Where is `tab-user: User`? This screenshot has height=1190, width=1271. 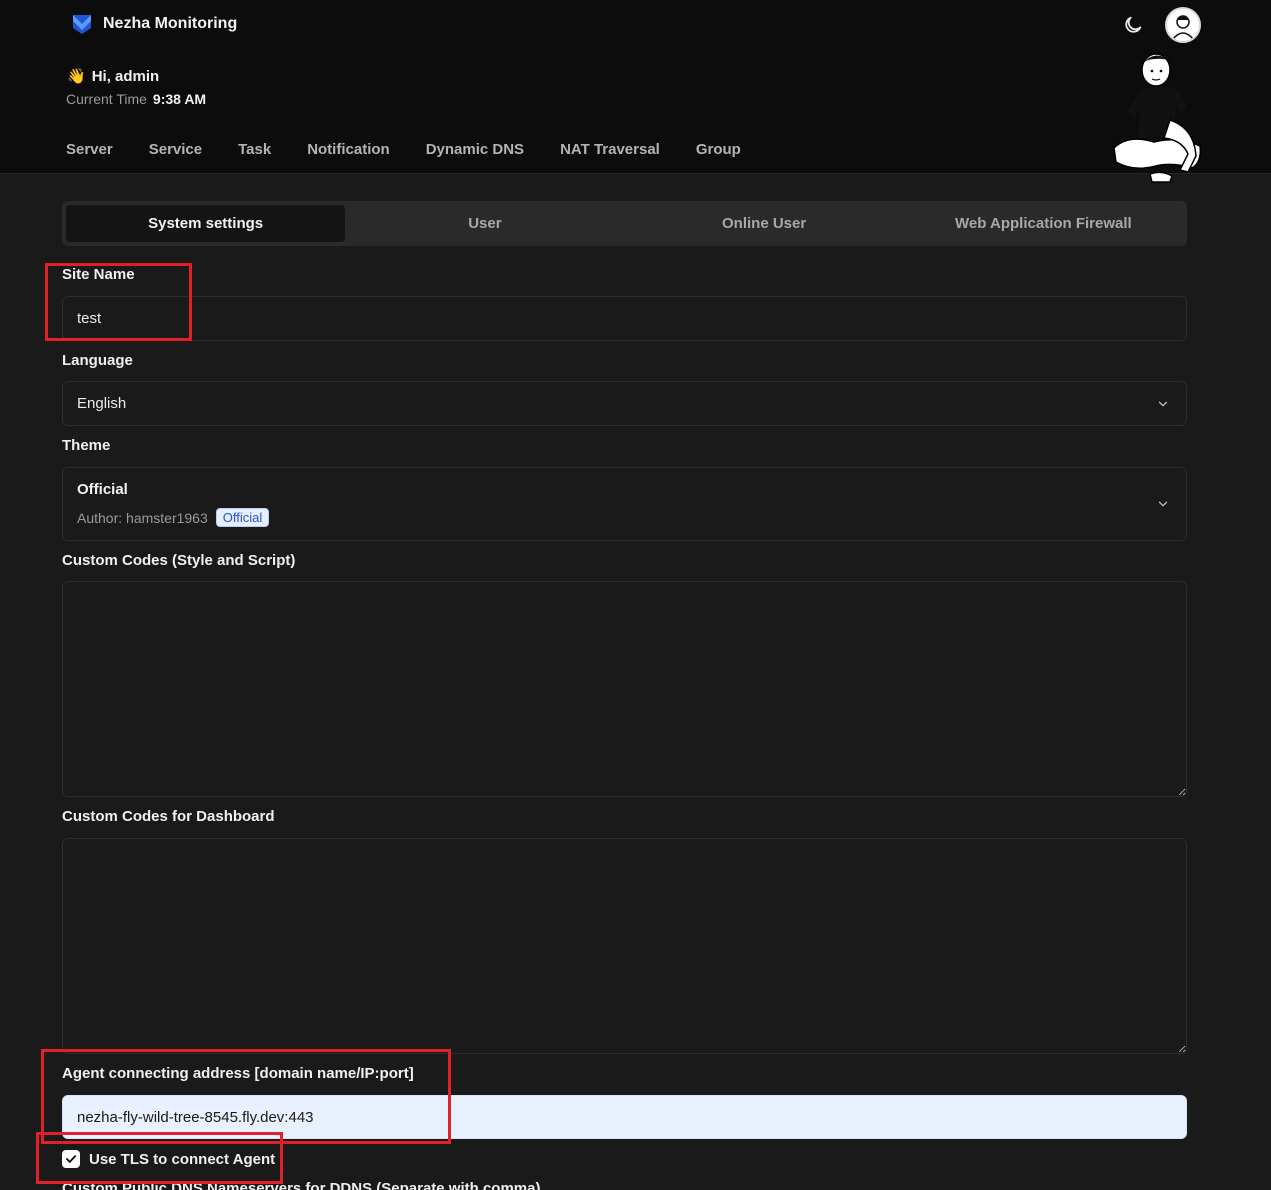 tab-user: User is located at coordinates (484, 223).